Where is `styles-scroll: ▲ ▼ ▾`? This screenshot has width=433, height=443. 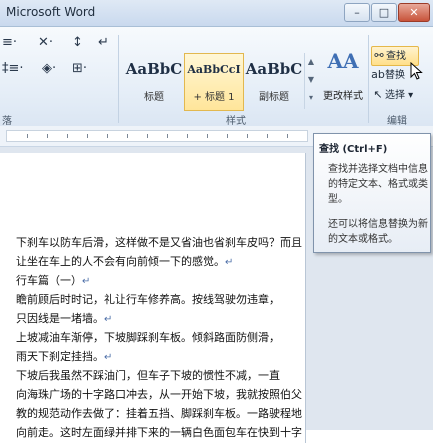
styles-scroll: ▲ ▼ ▾ is located at coordinates (310, 81).